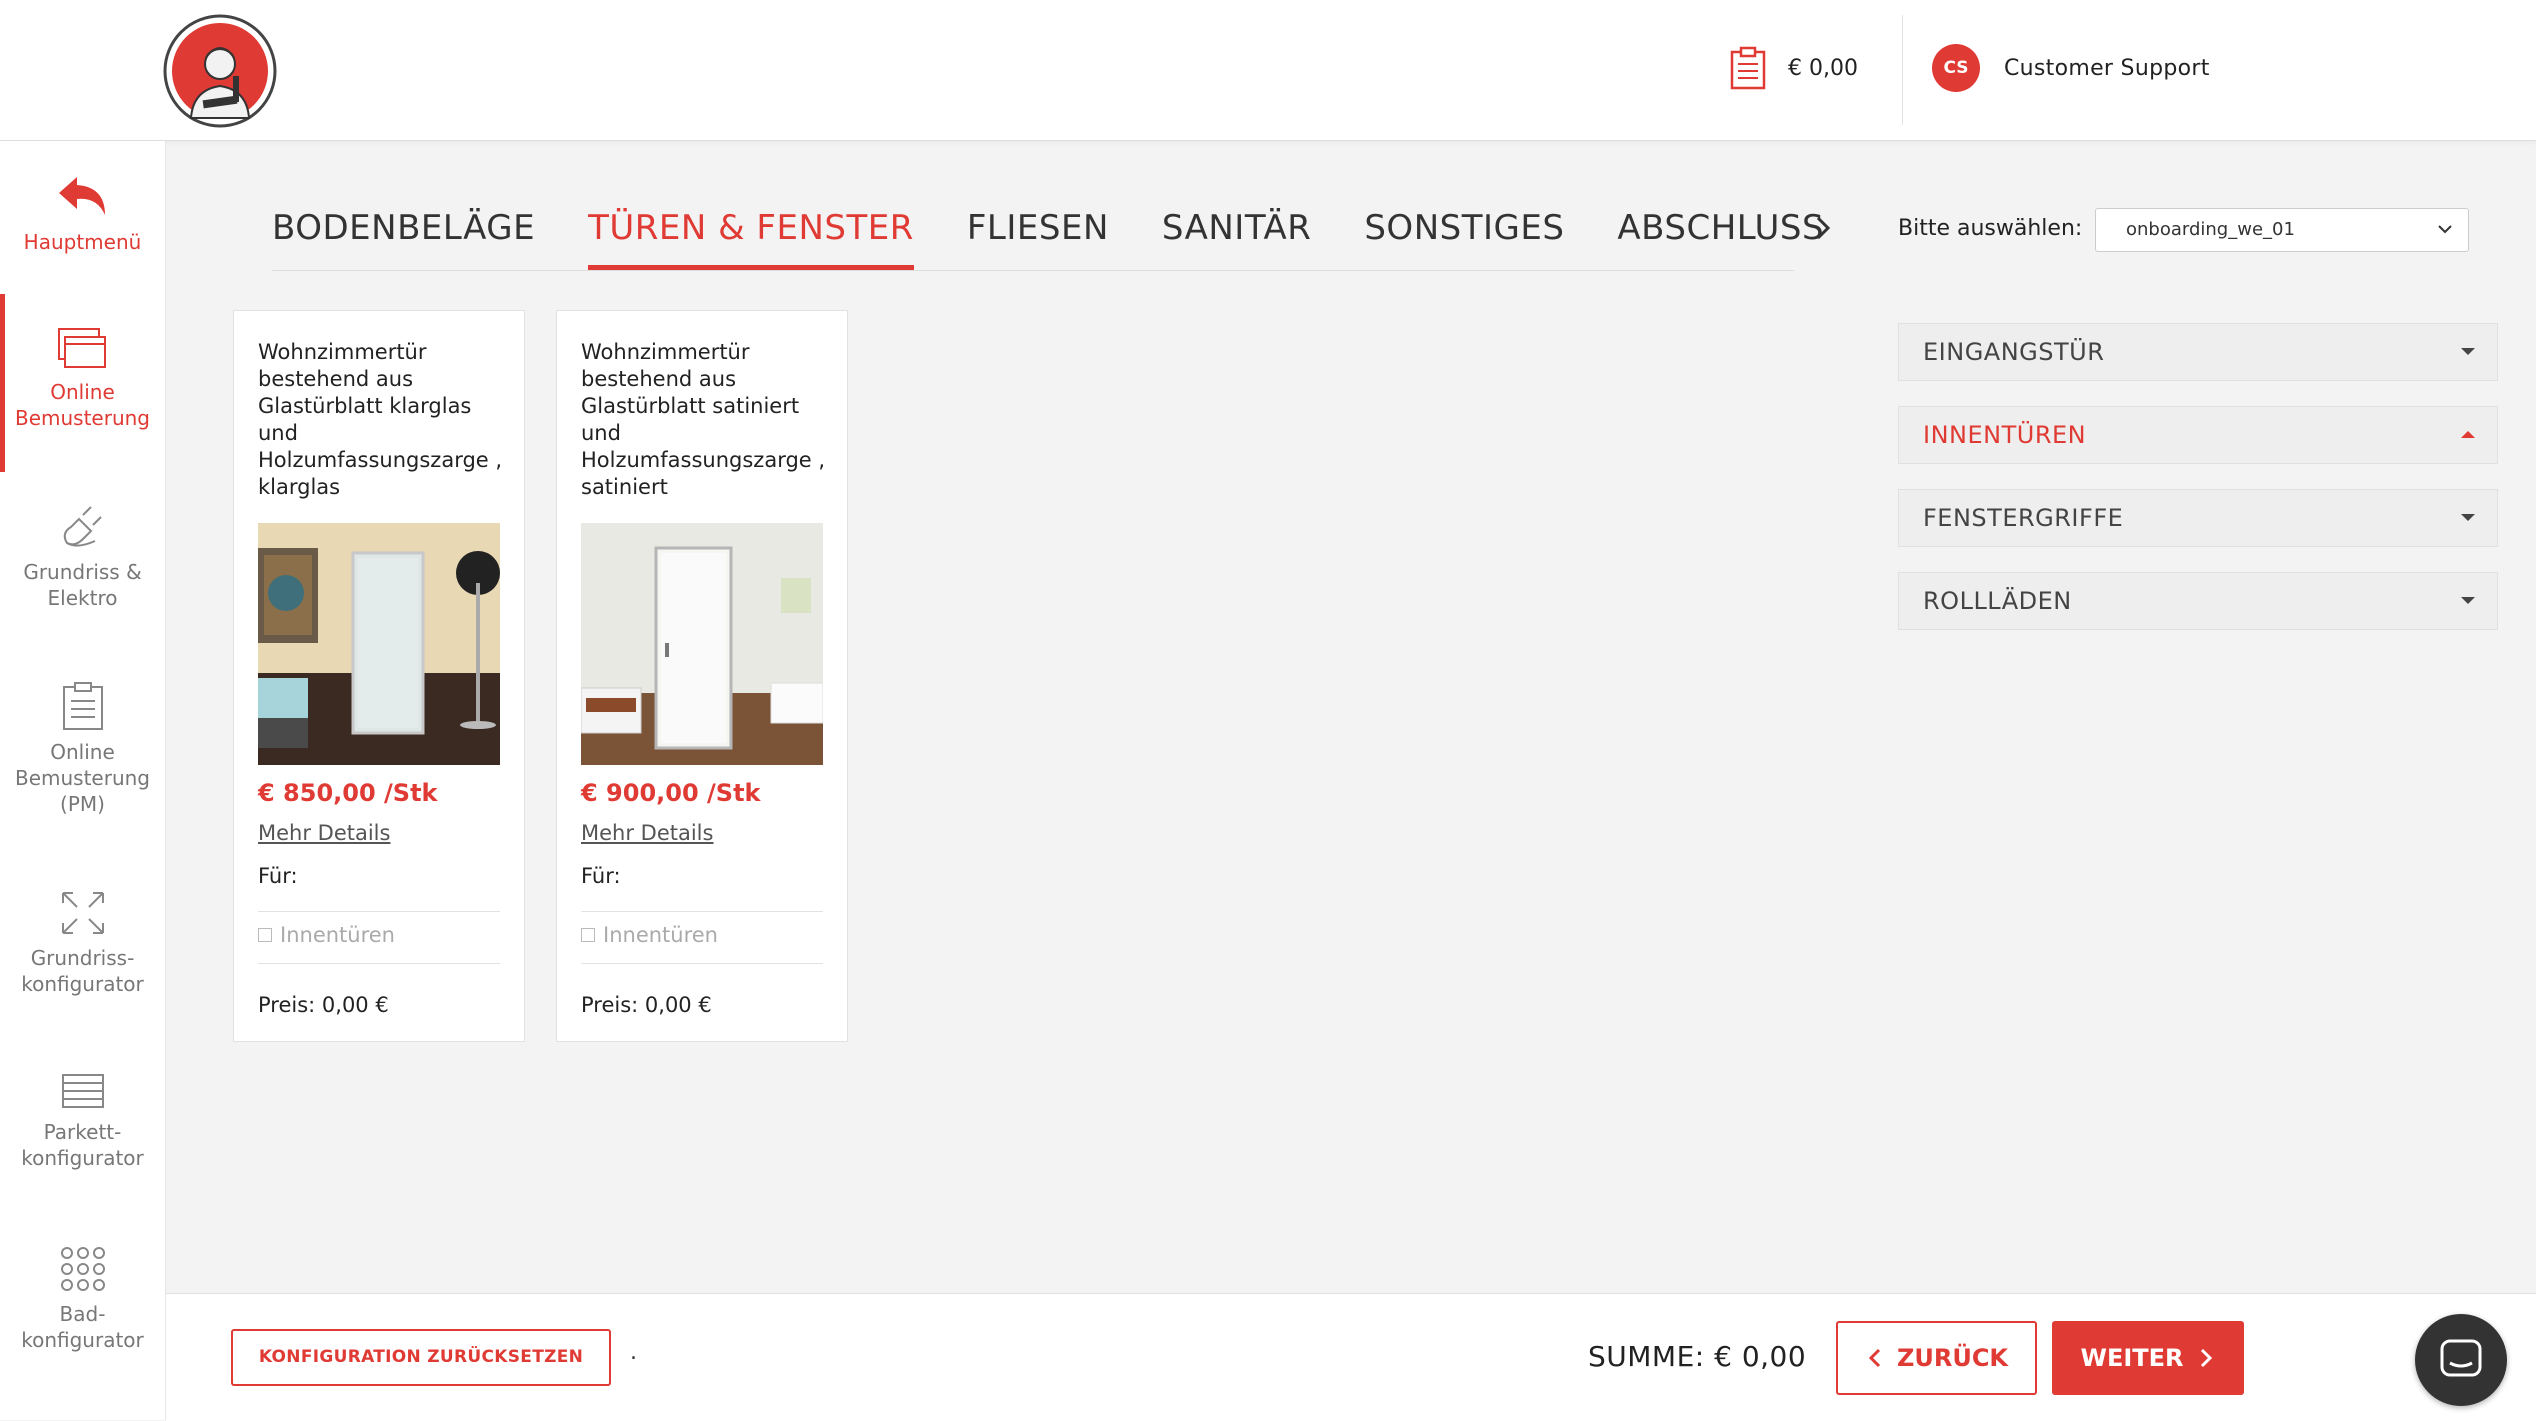  I want to click on company-logo, so click(220, 71).